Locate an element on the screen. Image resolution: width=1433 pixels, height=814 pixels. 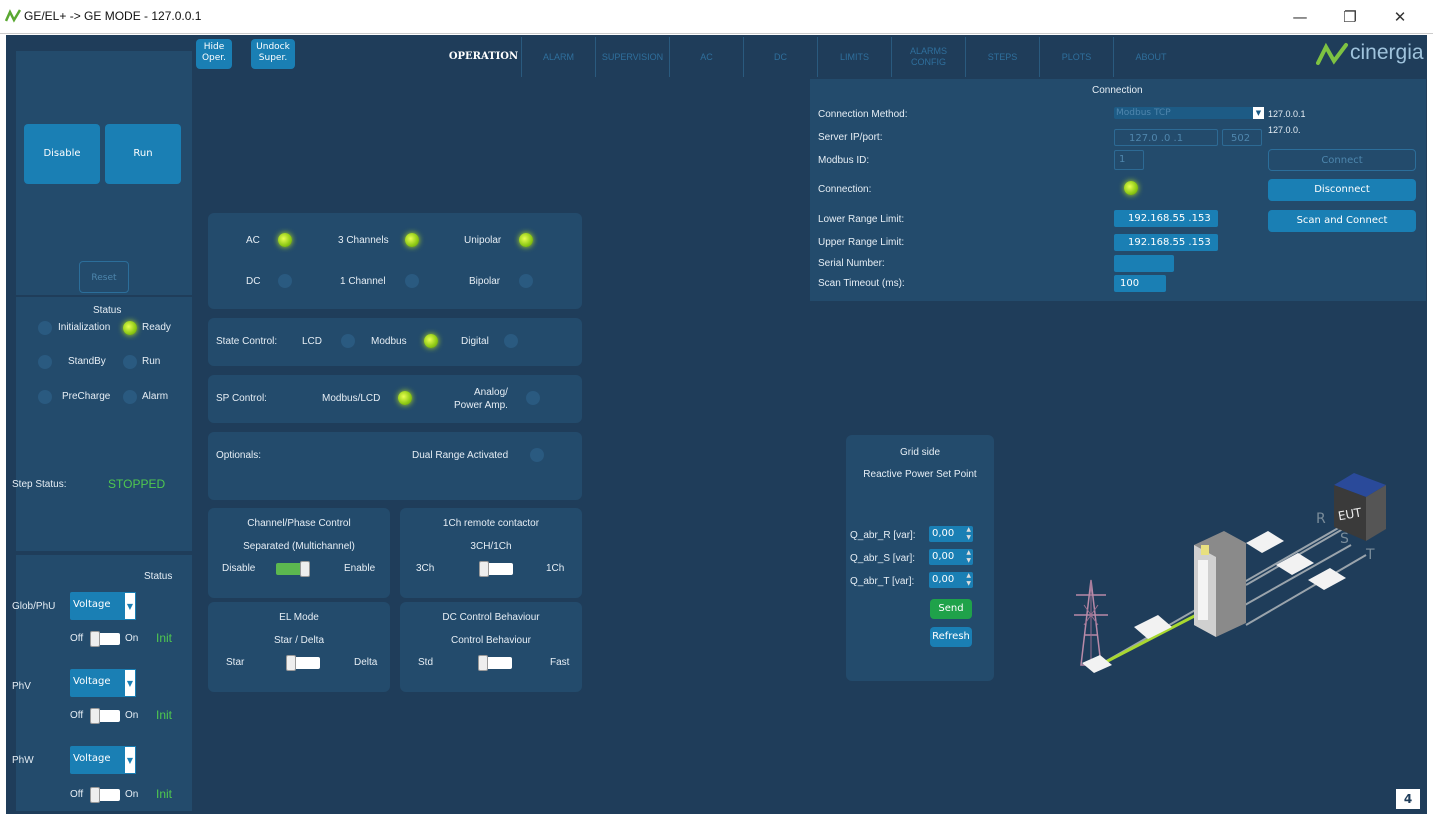
dc-led is located at coordinates (285, 281).